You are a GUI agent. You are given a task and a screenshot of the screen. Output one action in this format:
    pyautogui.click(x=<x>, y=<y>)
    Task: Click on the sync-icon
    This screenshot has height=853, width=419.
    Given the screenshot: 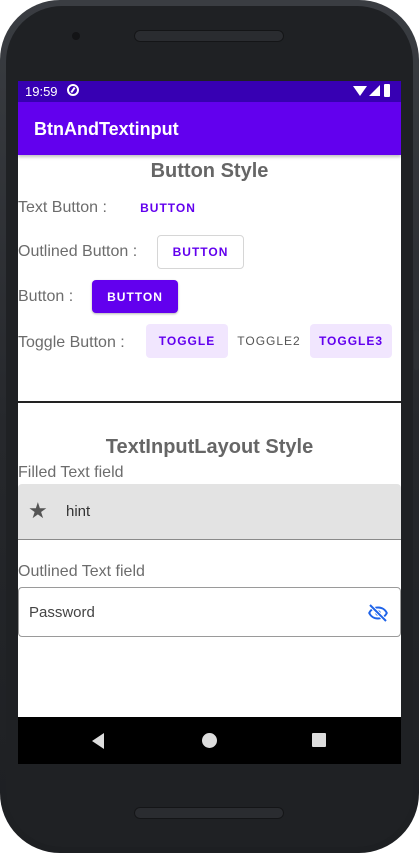 What is the action you would take?
    pyautogui.click(x=73, y=90)
    